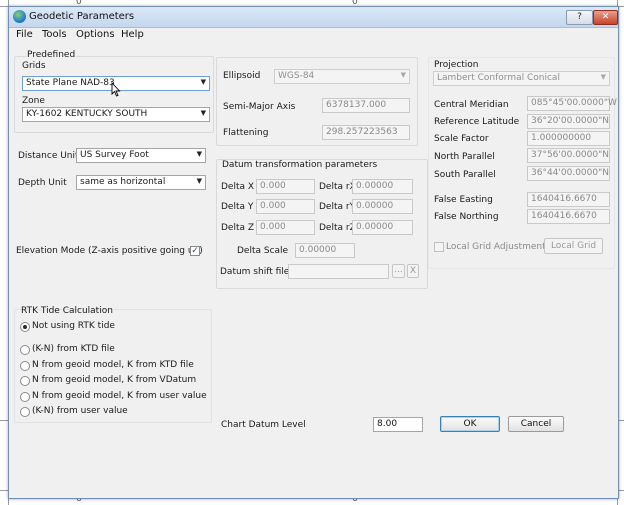  Describe the element at coordinates (87, 114) in the screenshot. I see `zone-value: KY-1602 KENTUCKY SOUTH` at that location.